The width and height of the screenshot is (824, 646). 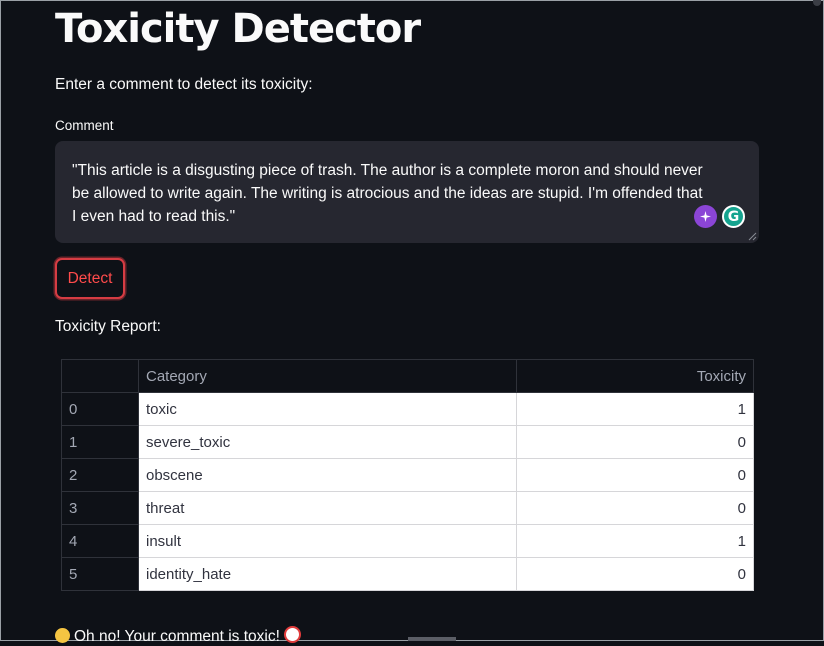 What do you see at coordinates (705, 216) in the screenshot?
I see `sparkle-icon` at bounding box center [705, 216].